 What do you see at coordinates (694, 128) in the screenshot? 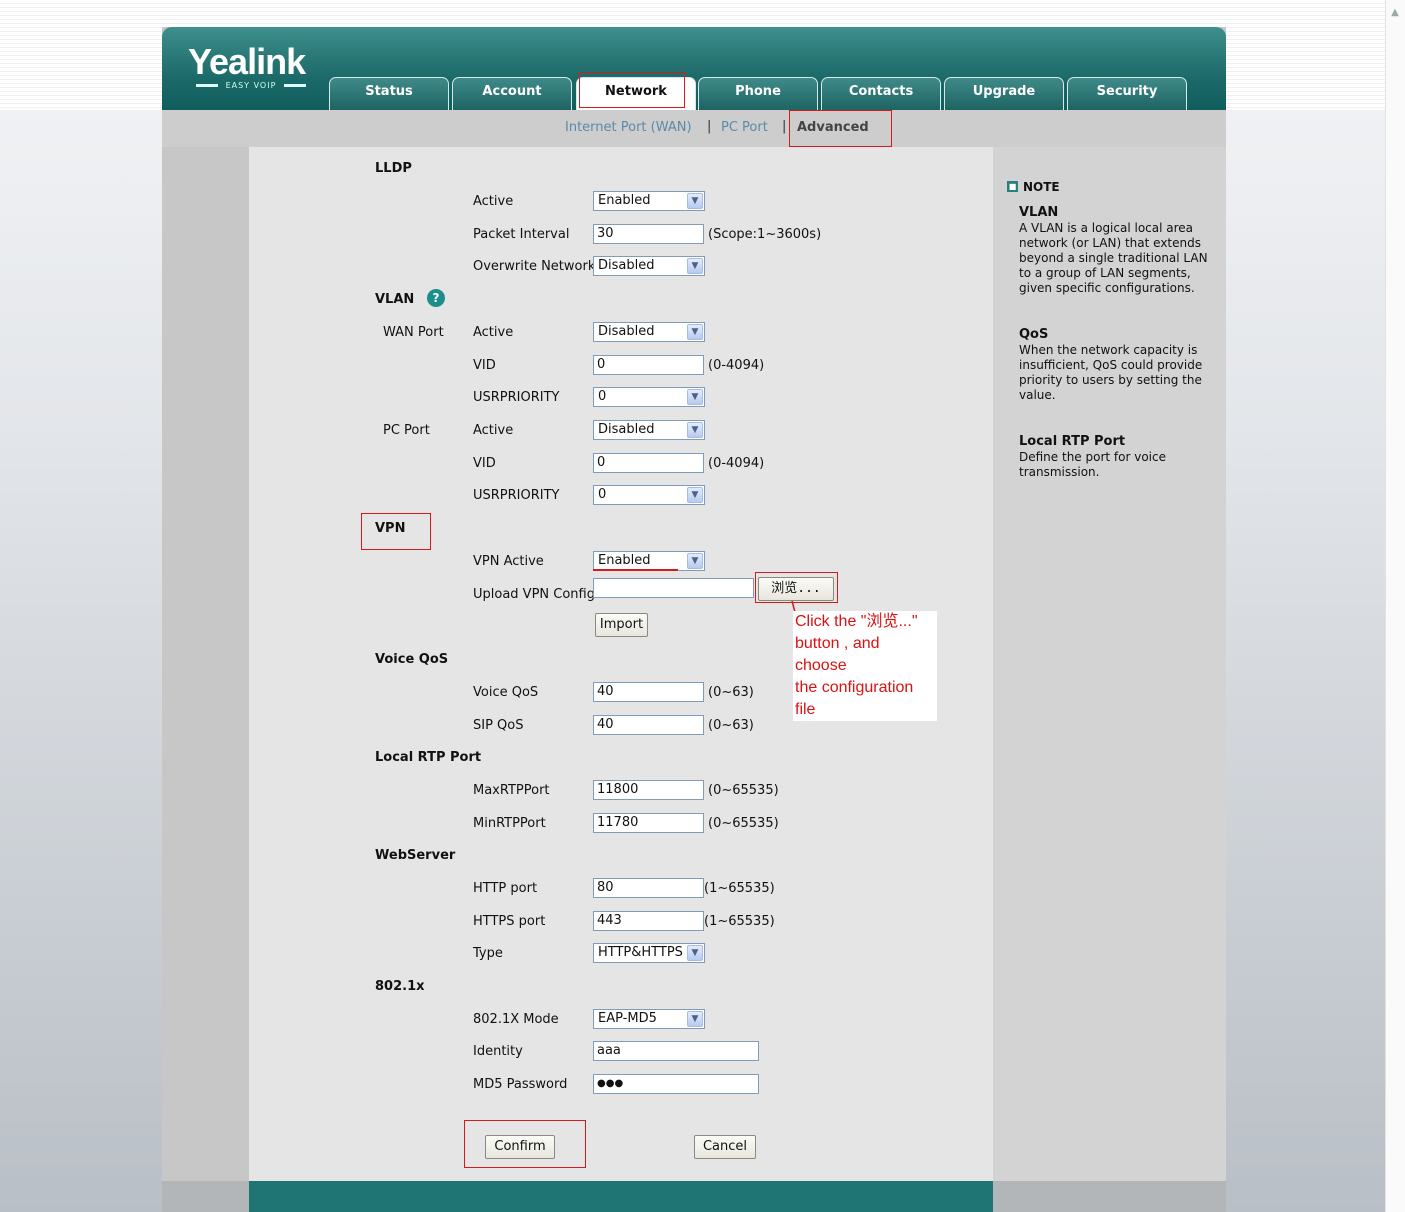
I see `sub-navigation: Internet Port (WAN) | PC Port | Advanced` at bounding box center [694, 128].